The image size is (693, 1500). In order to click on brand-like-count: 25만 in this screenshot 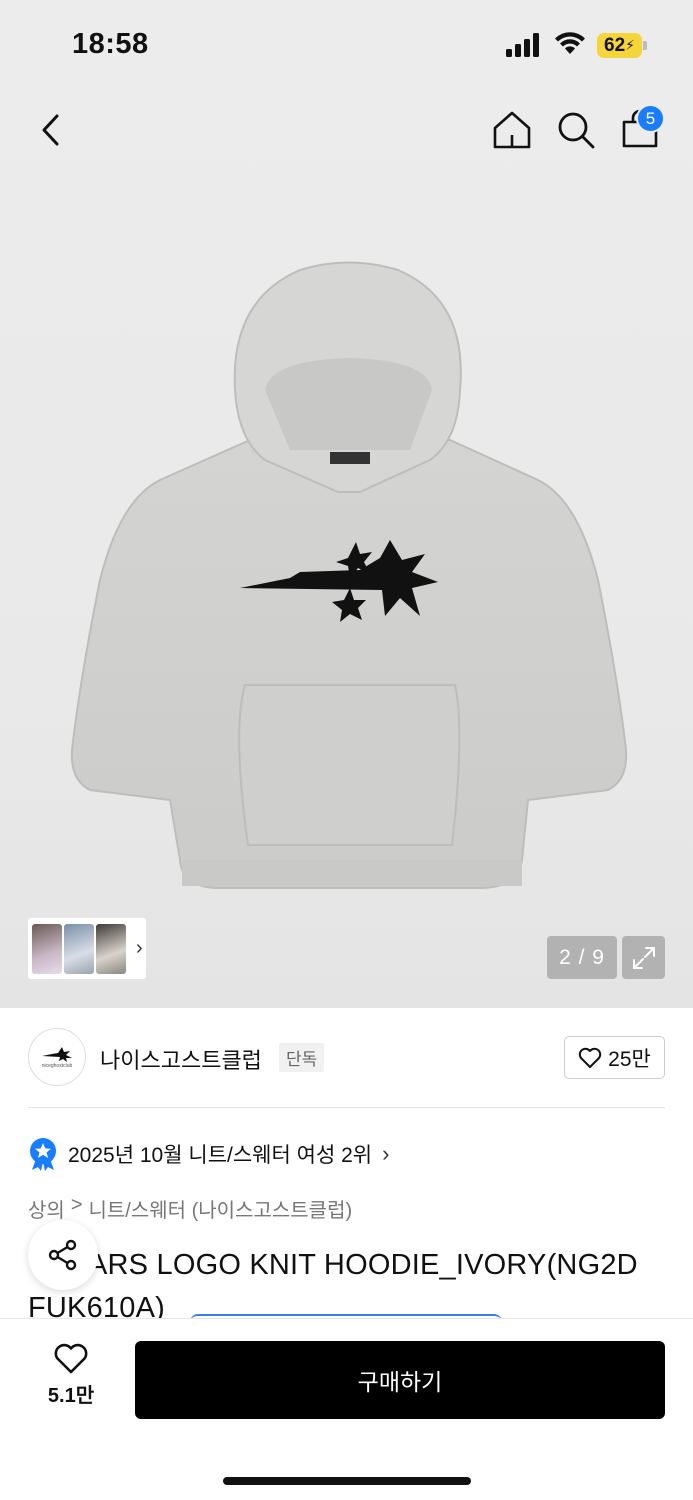, I will do `click(629, 1059)`.